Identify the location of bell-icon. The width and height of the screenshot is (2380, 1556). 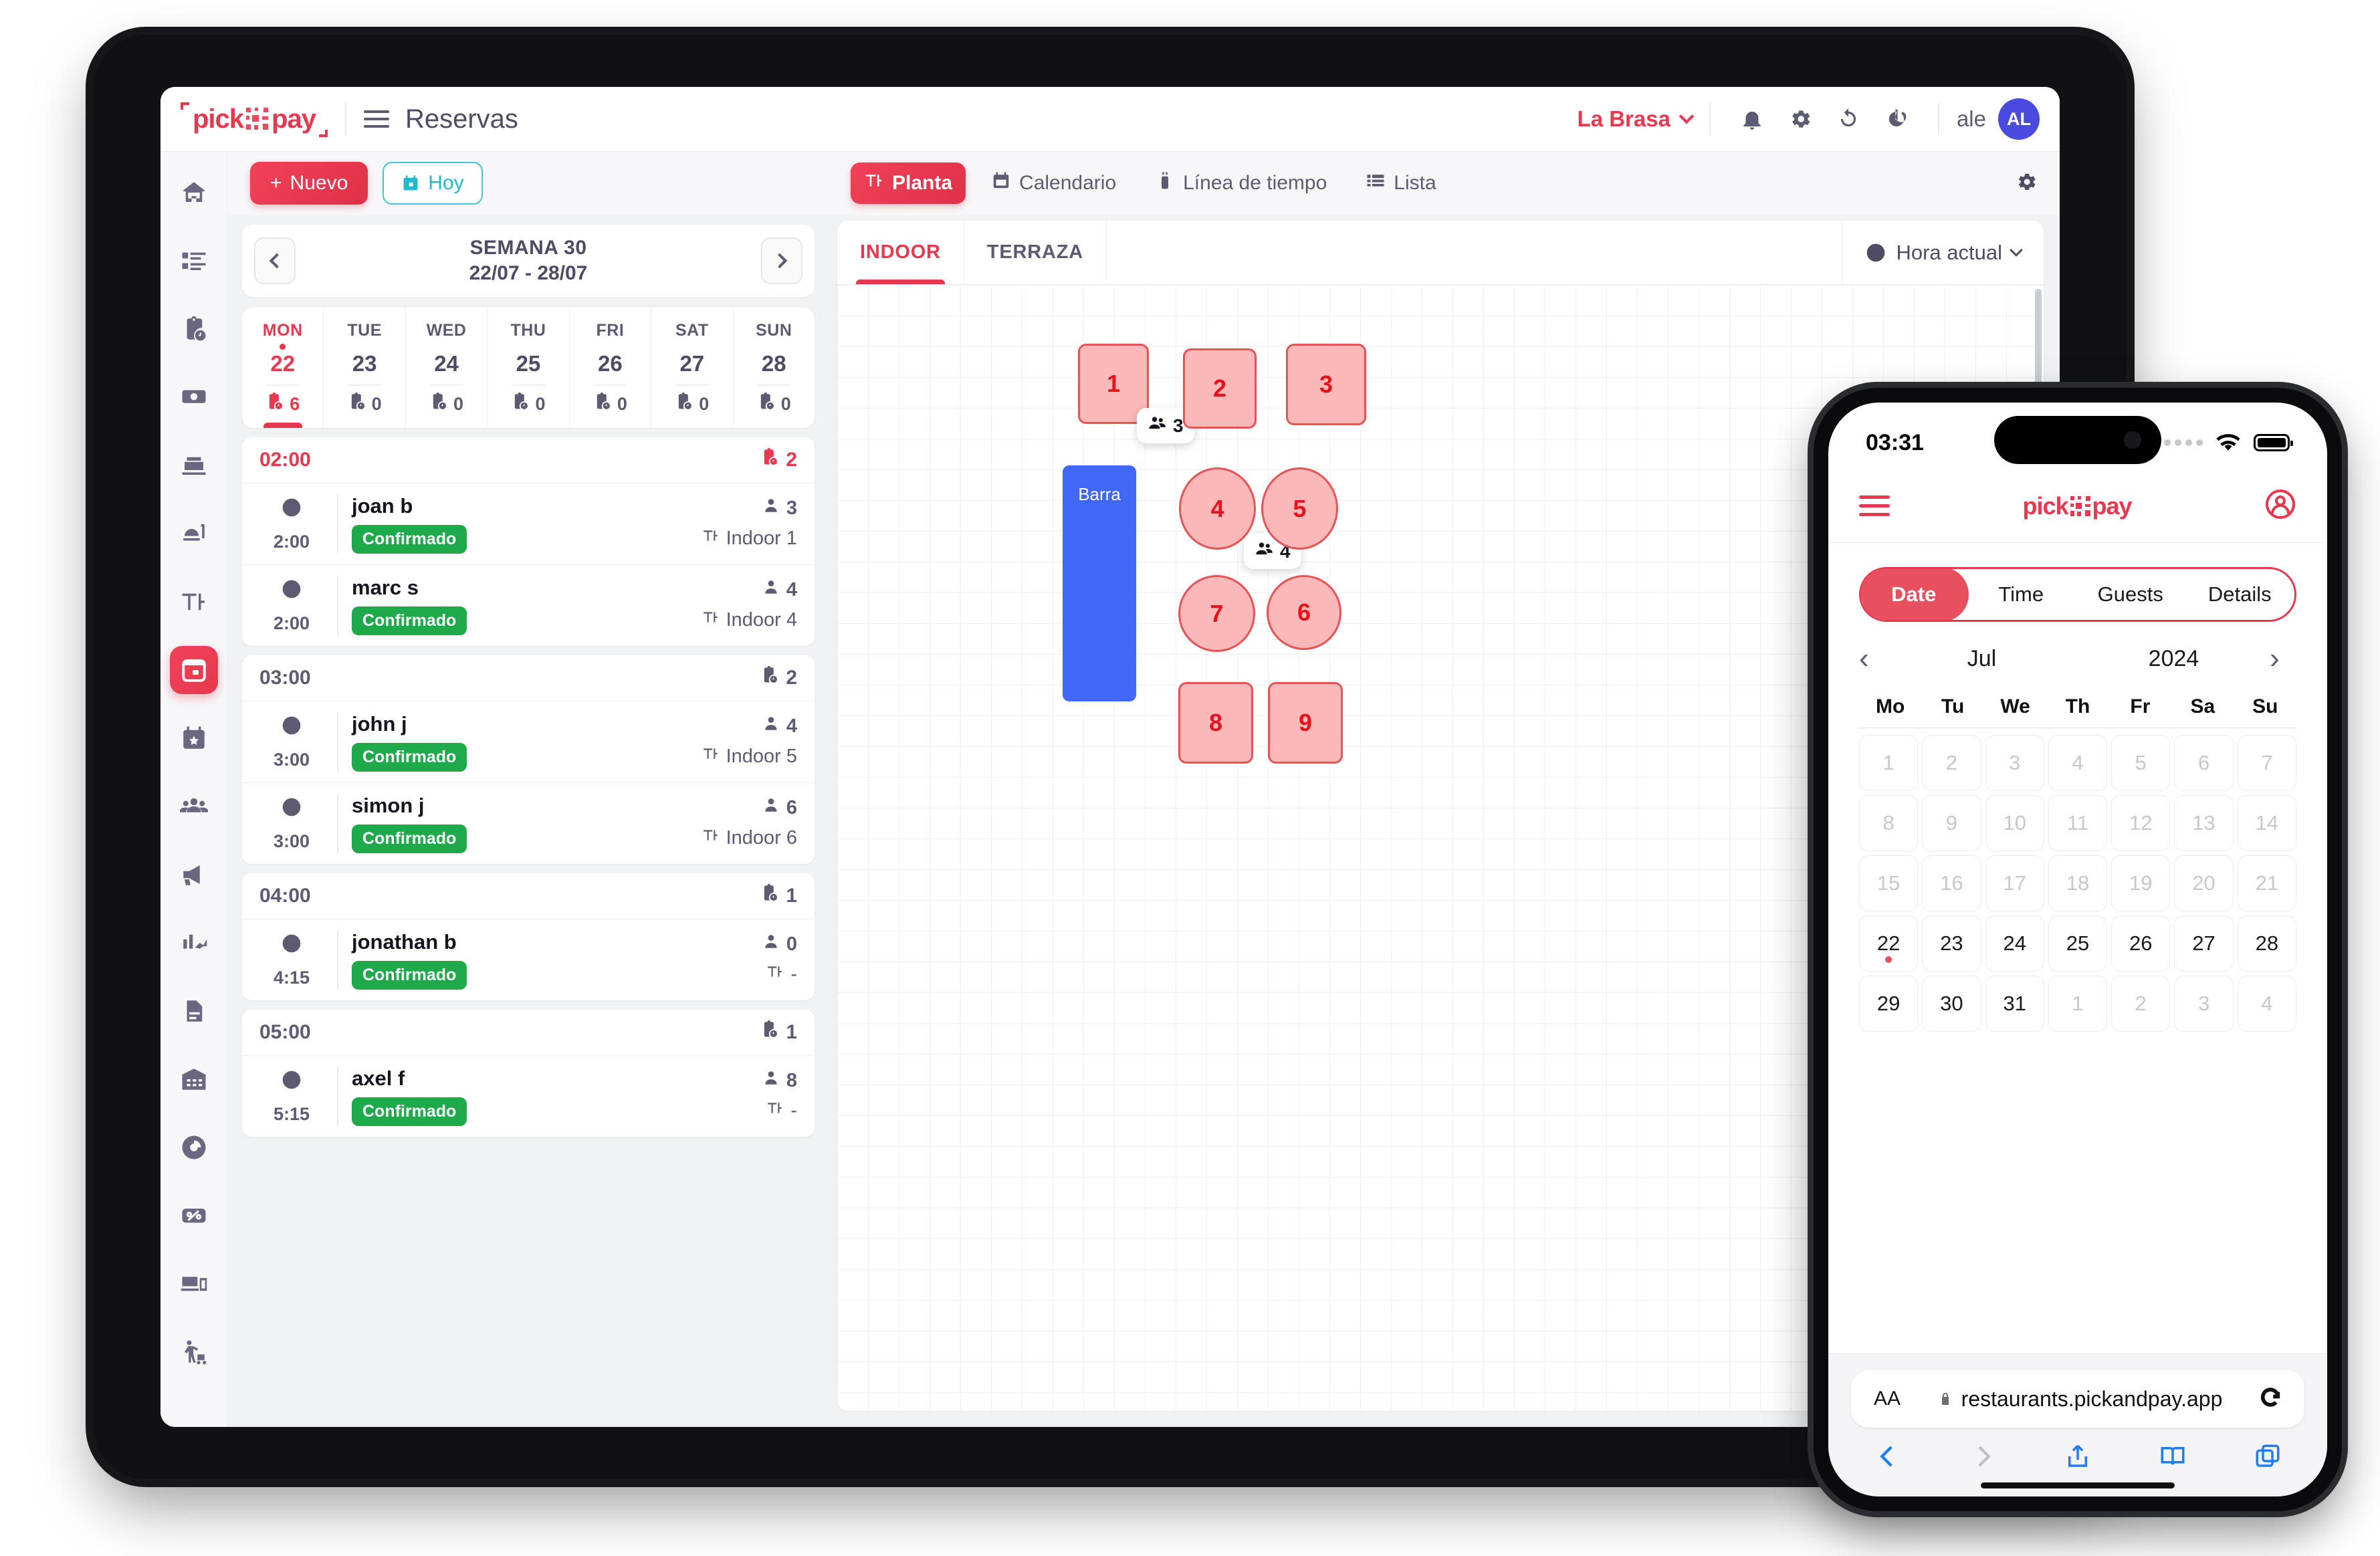
(1752, 119).